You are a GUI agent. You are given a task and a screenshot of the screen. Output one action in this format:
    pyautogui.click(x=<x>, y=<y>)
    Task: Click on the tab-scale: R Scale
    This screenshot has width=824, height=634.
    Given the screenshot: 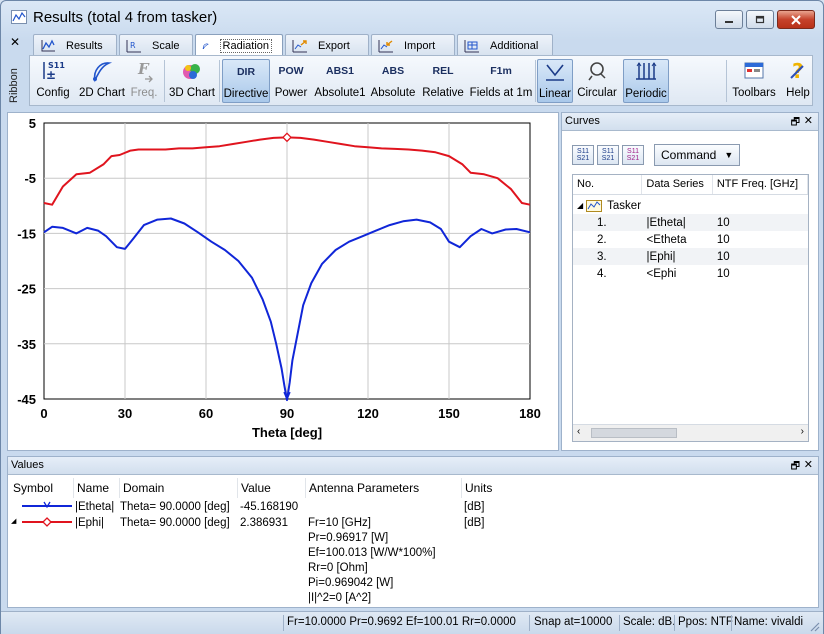 What is the action you would take?
    pyautogui.click(x=156, y=45)
    